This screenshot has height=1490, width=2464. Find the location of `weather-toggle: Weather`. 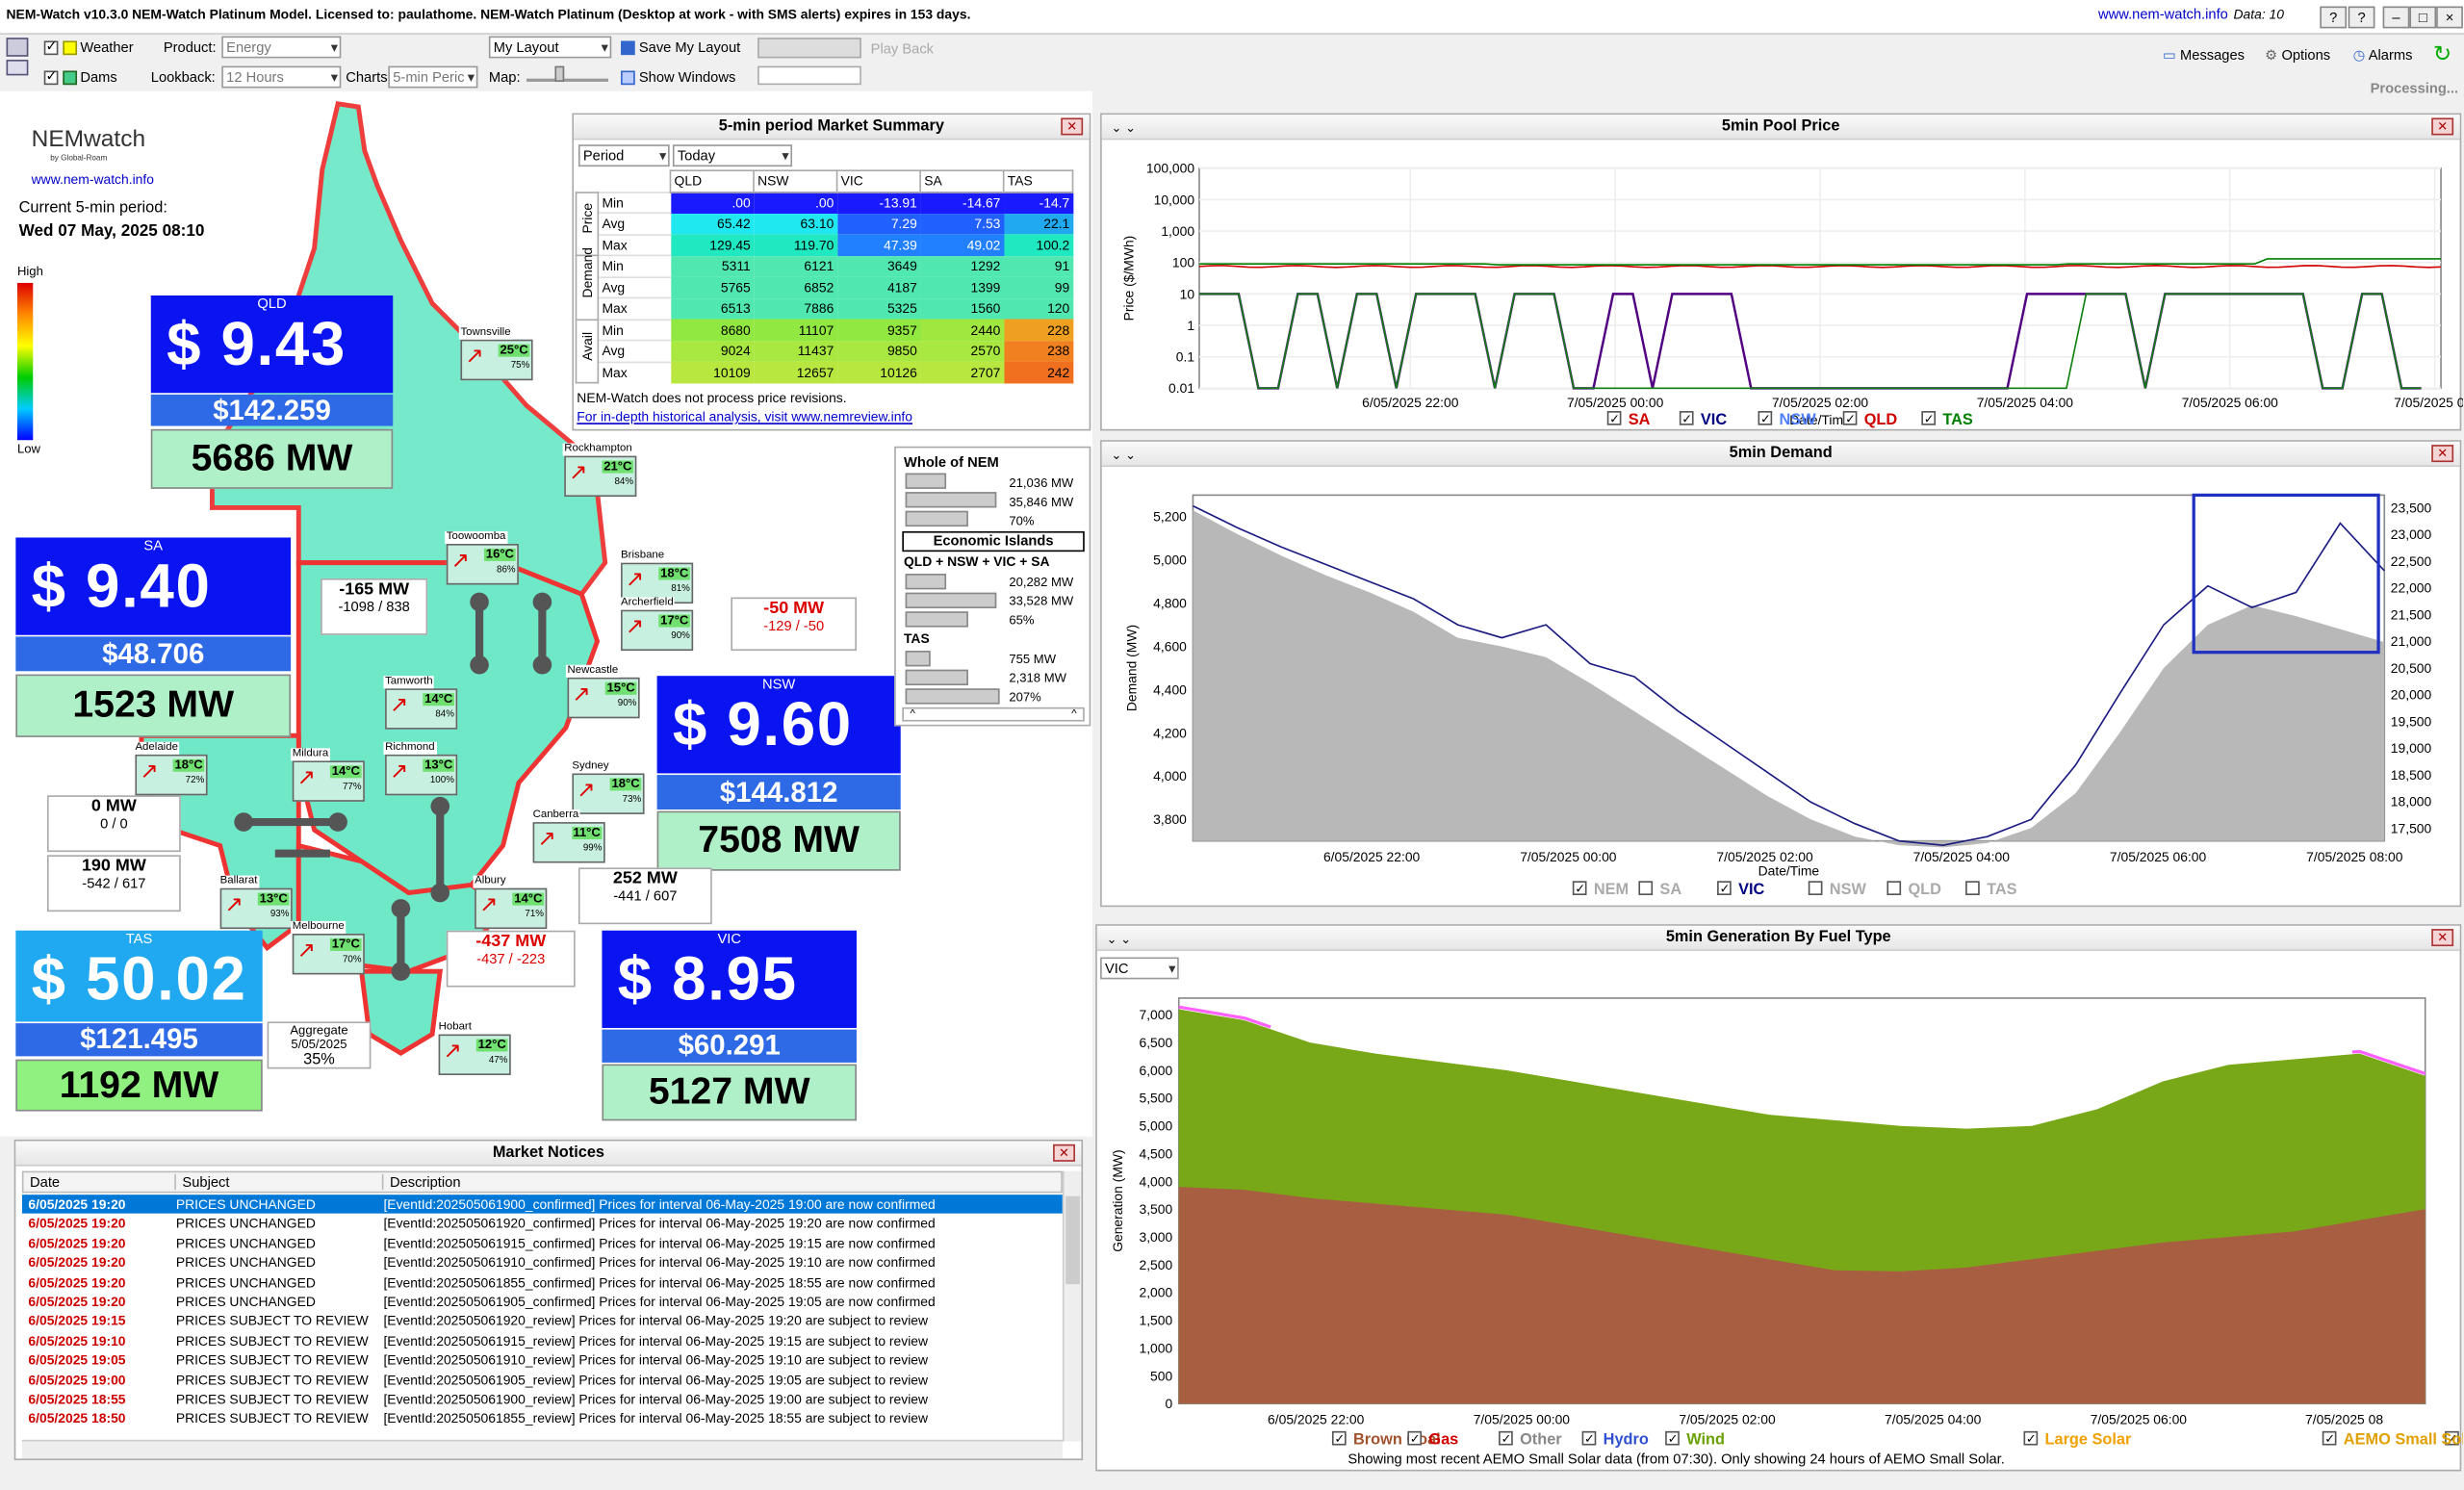

weather-toggle: Weather is located at coordinates (88, 47).